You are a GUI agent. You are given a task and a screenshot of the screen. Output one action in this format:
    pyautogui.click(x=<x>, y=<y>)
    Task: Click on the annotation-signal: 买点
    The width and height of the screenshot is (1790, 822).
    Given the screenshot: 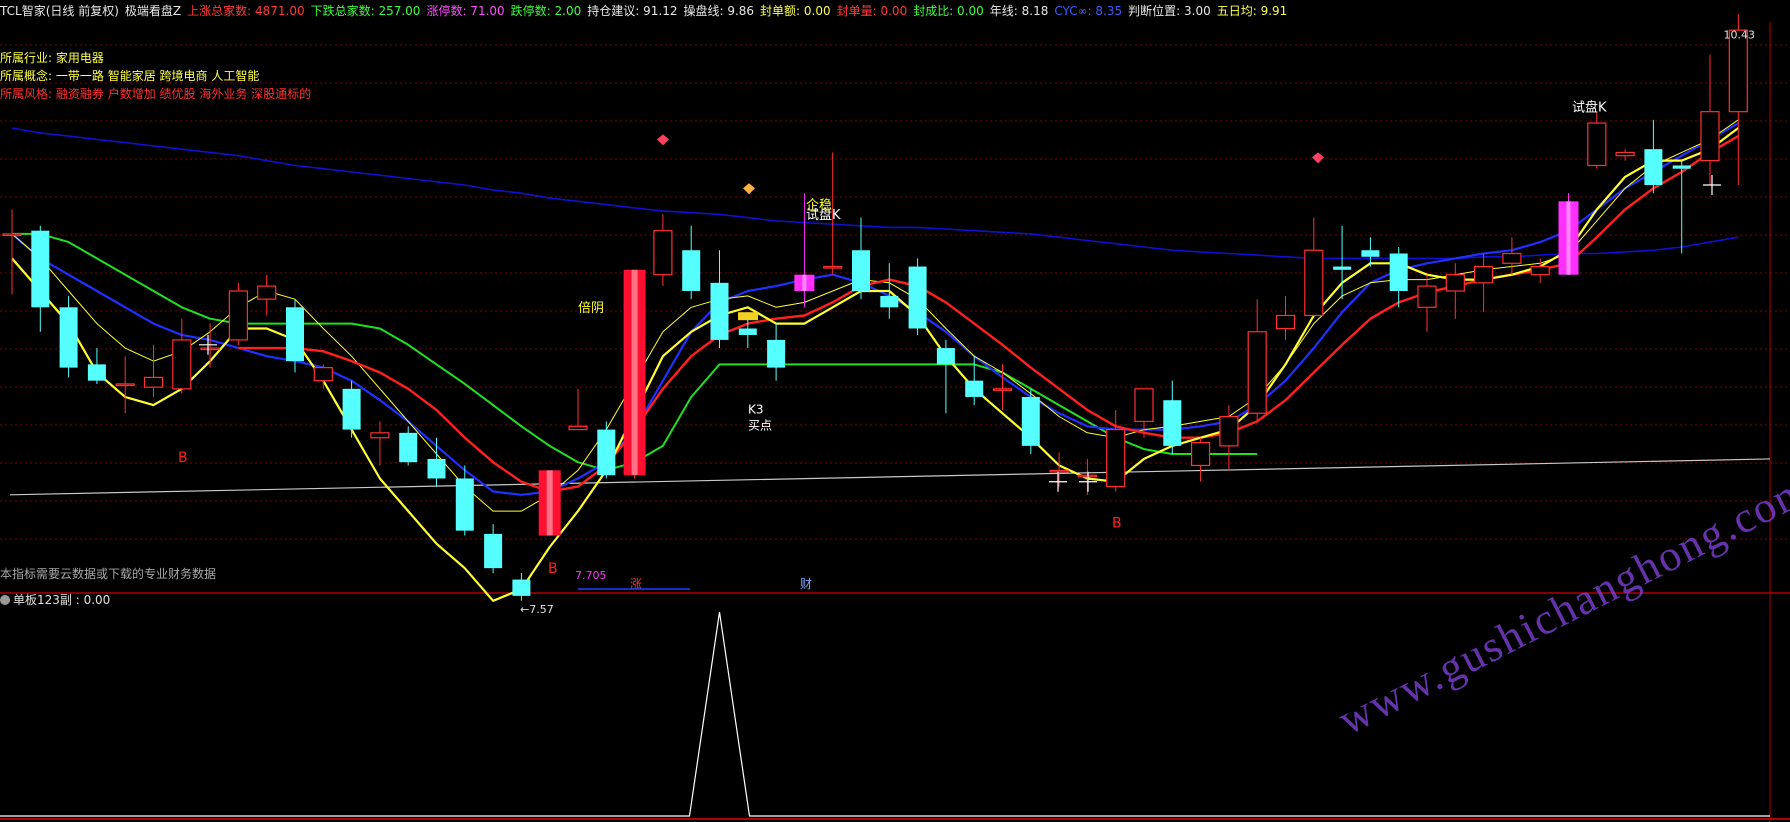 What is the action you would take?
    pyautogui.click(x=760, y=426)
    